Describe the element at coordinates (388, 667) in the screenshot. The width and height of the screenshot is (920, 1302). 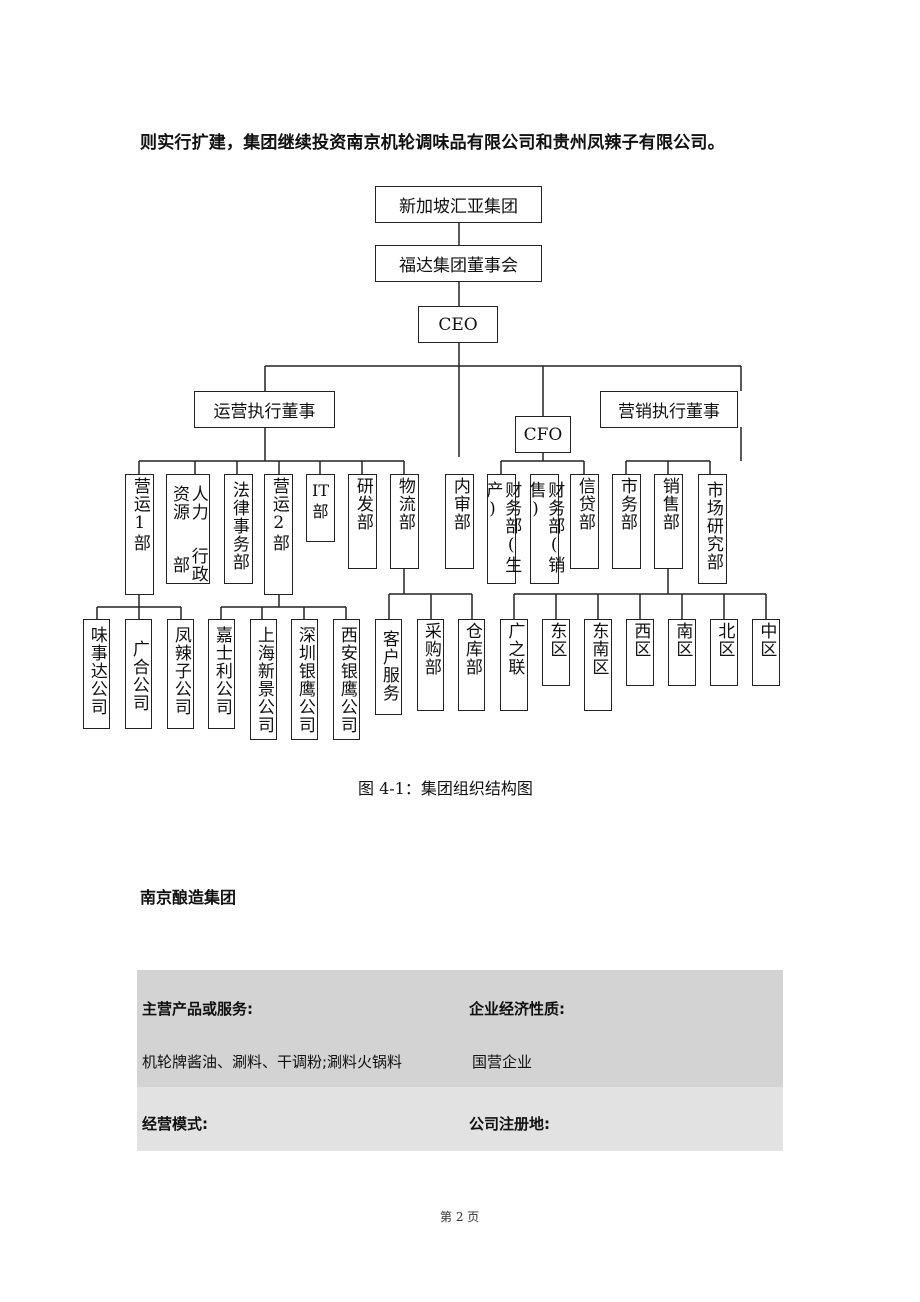
I see `org-node-logistics-unit: 客户服务` at that location.